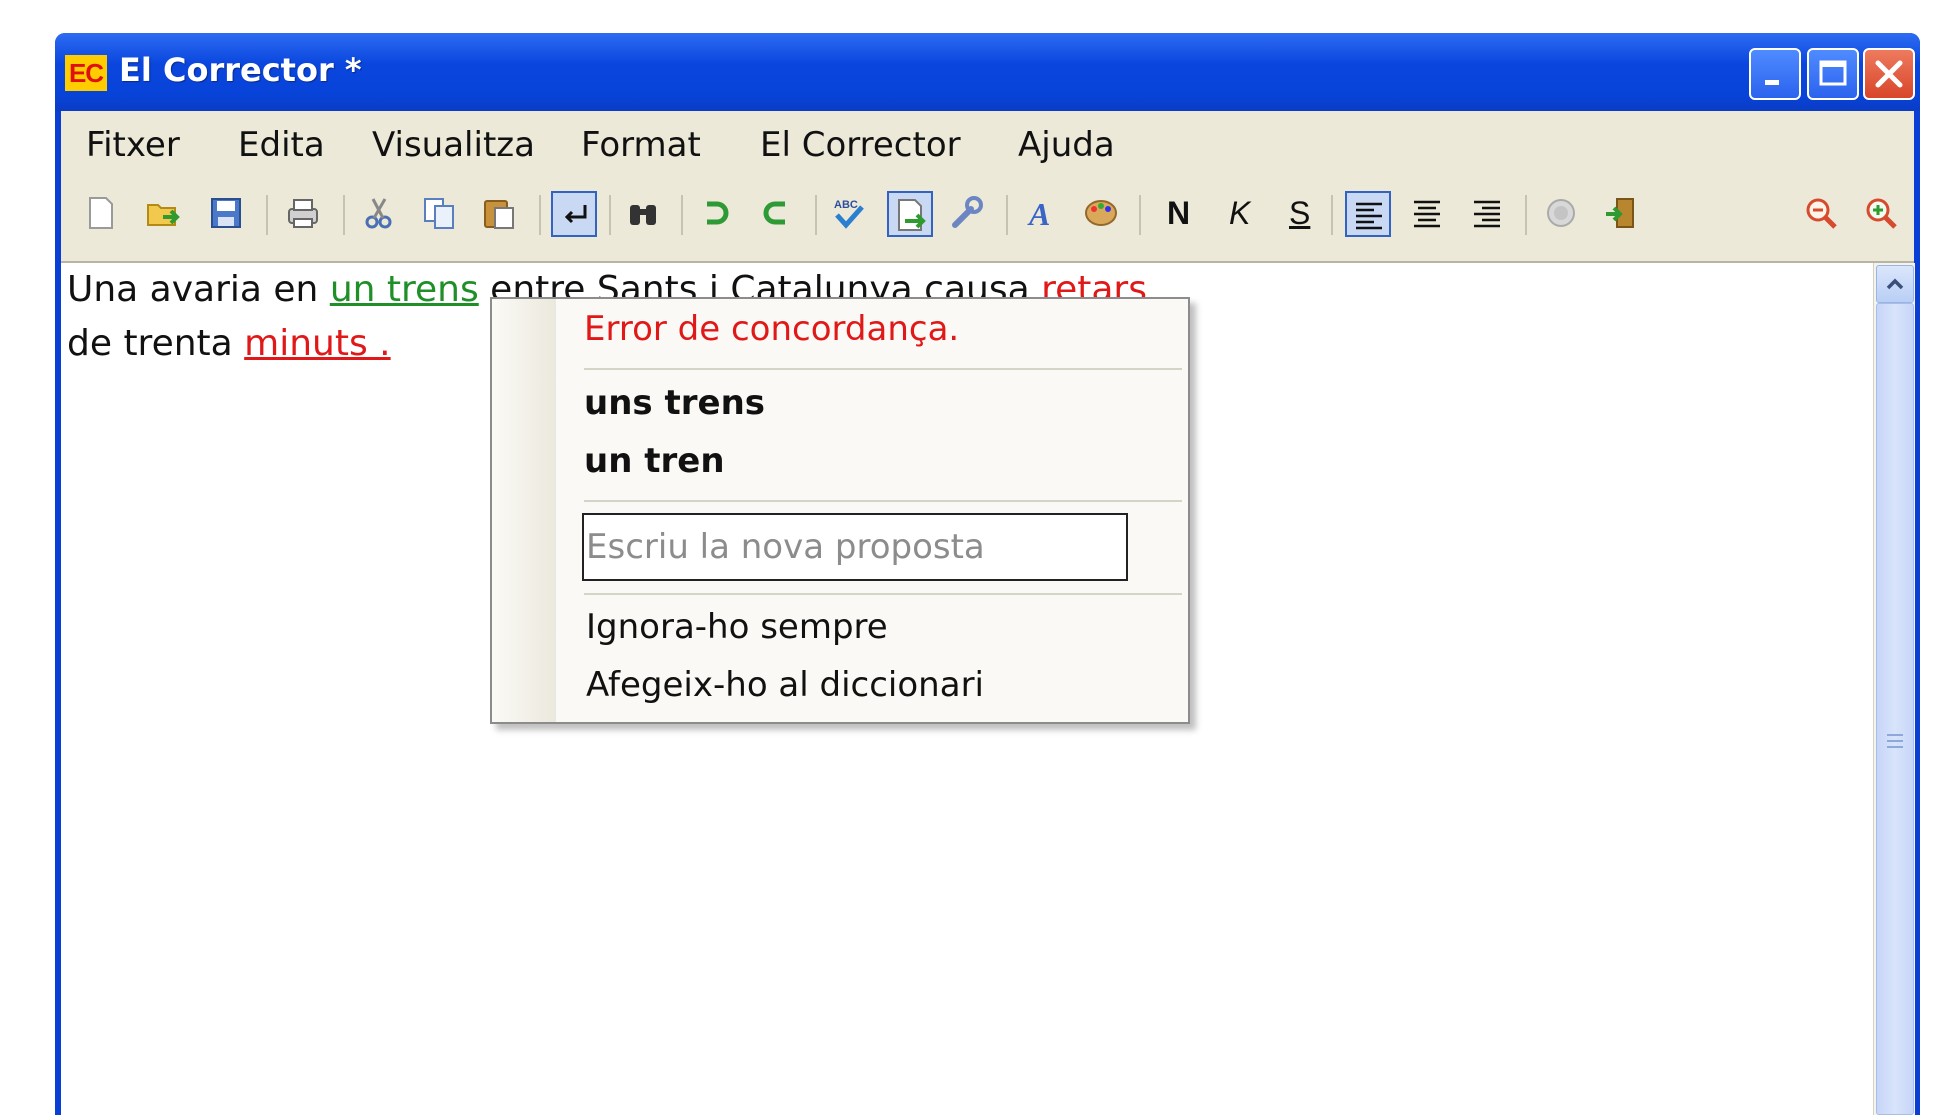 This screenshot has height=1115, width=1942. I want to click on maximize-icon, so click(1833, 73).